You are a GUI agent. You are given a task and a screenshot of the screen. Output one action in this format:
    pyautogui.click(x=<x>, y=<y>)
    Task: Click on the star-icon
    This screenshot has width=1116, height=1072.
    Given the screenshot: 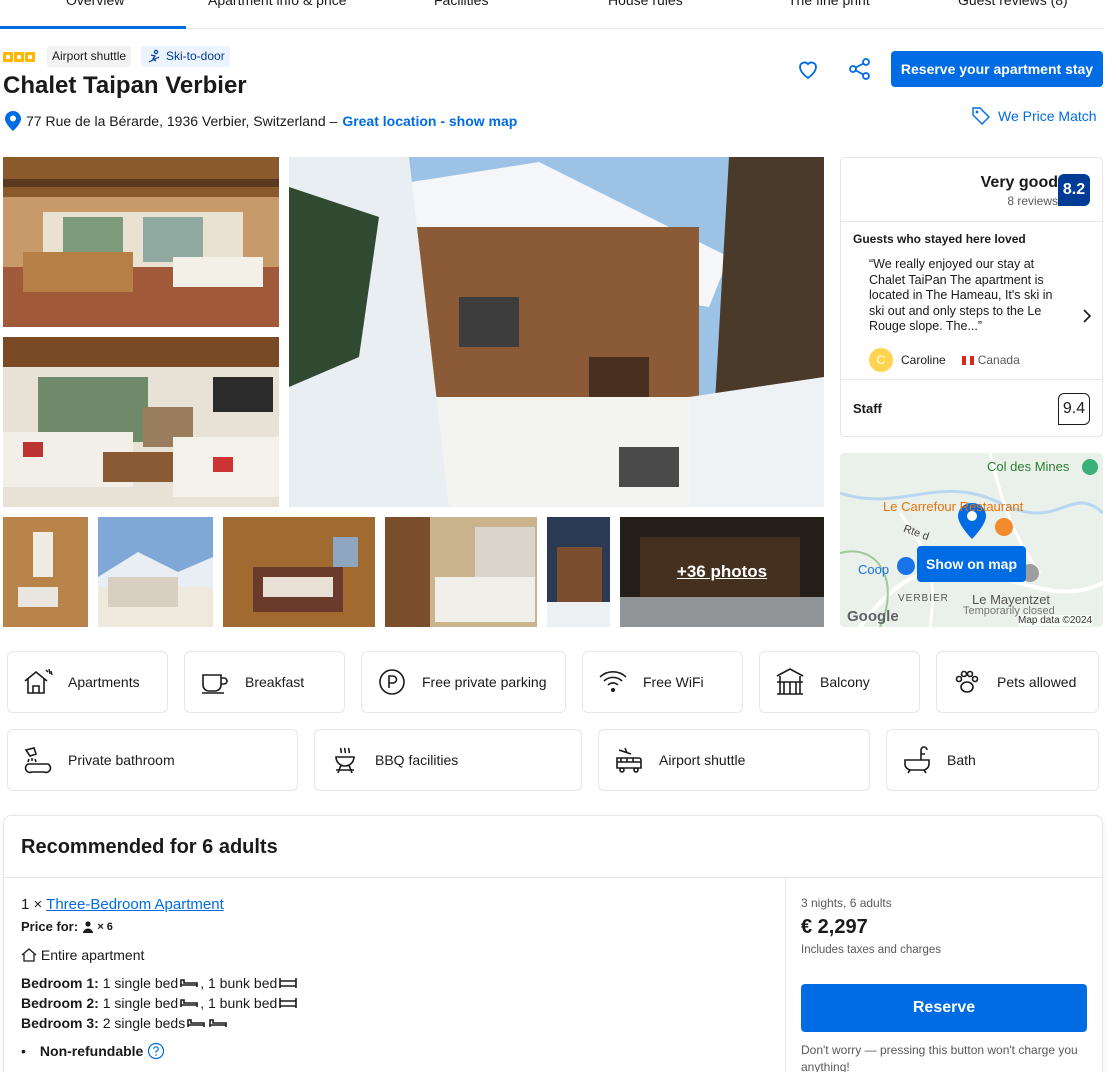 What is the action you would take?
    pyautogui.click(x=19, y=57)
    